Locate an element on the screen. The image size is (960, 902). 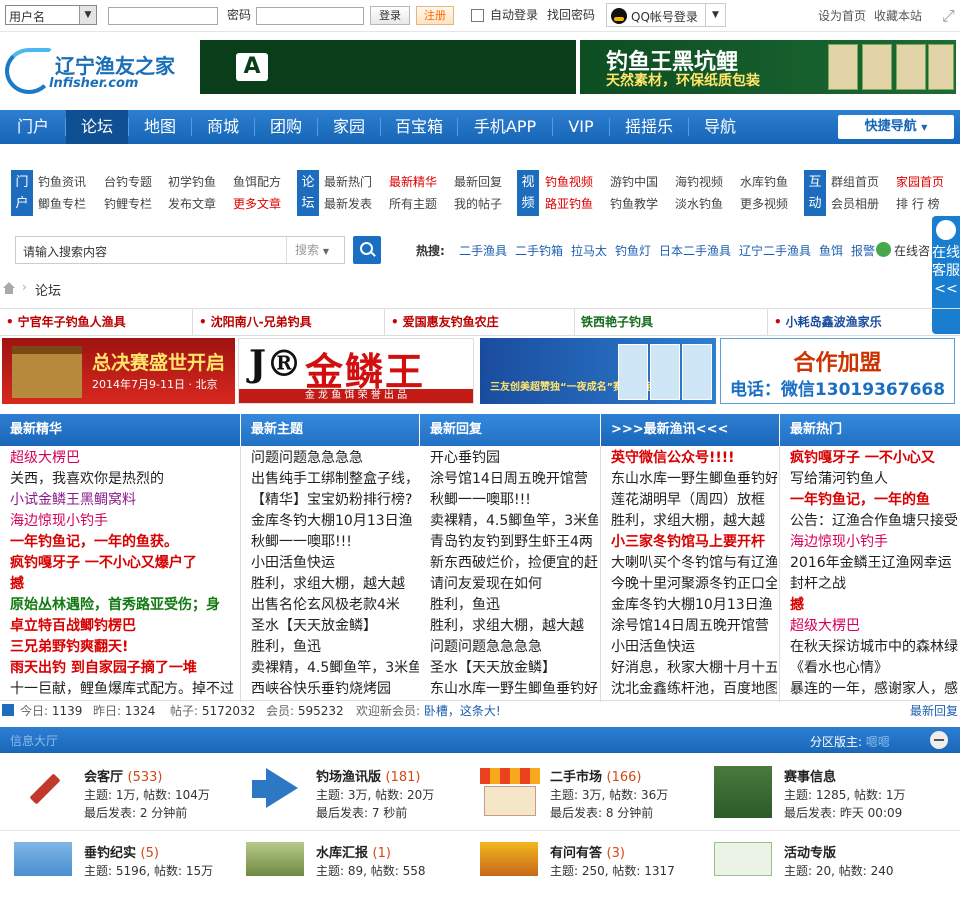
nav-forum: 论坛 is located at coordinates (97, 127).